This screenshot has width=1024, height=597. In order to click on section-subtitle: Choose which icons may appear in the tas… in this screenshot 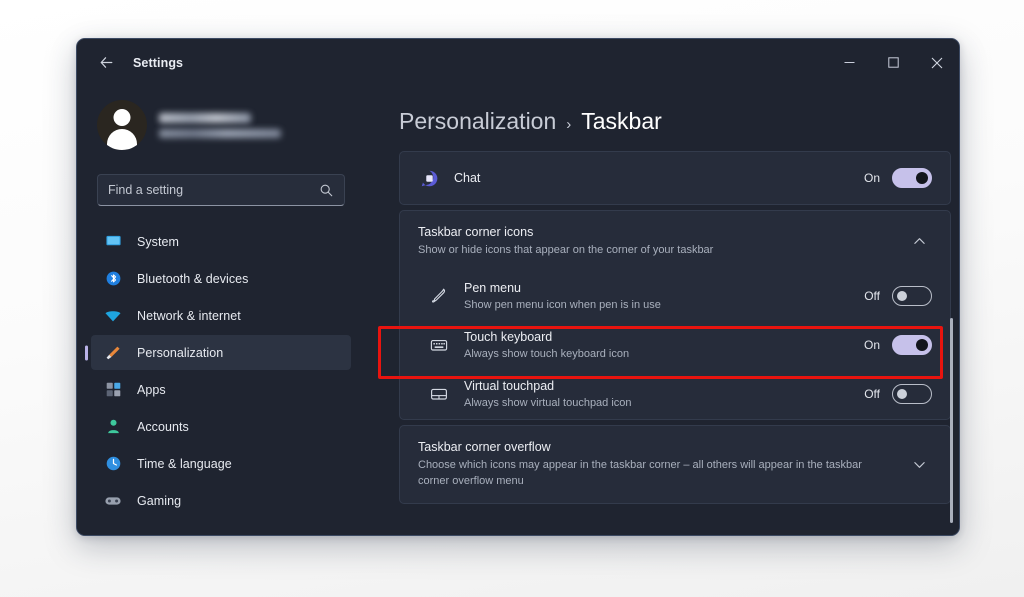, I will do `click(640, 472)`.